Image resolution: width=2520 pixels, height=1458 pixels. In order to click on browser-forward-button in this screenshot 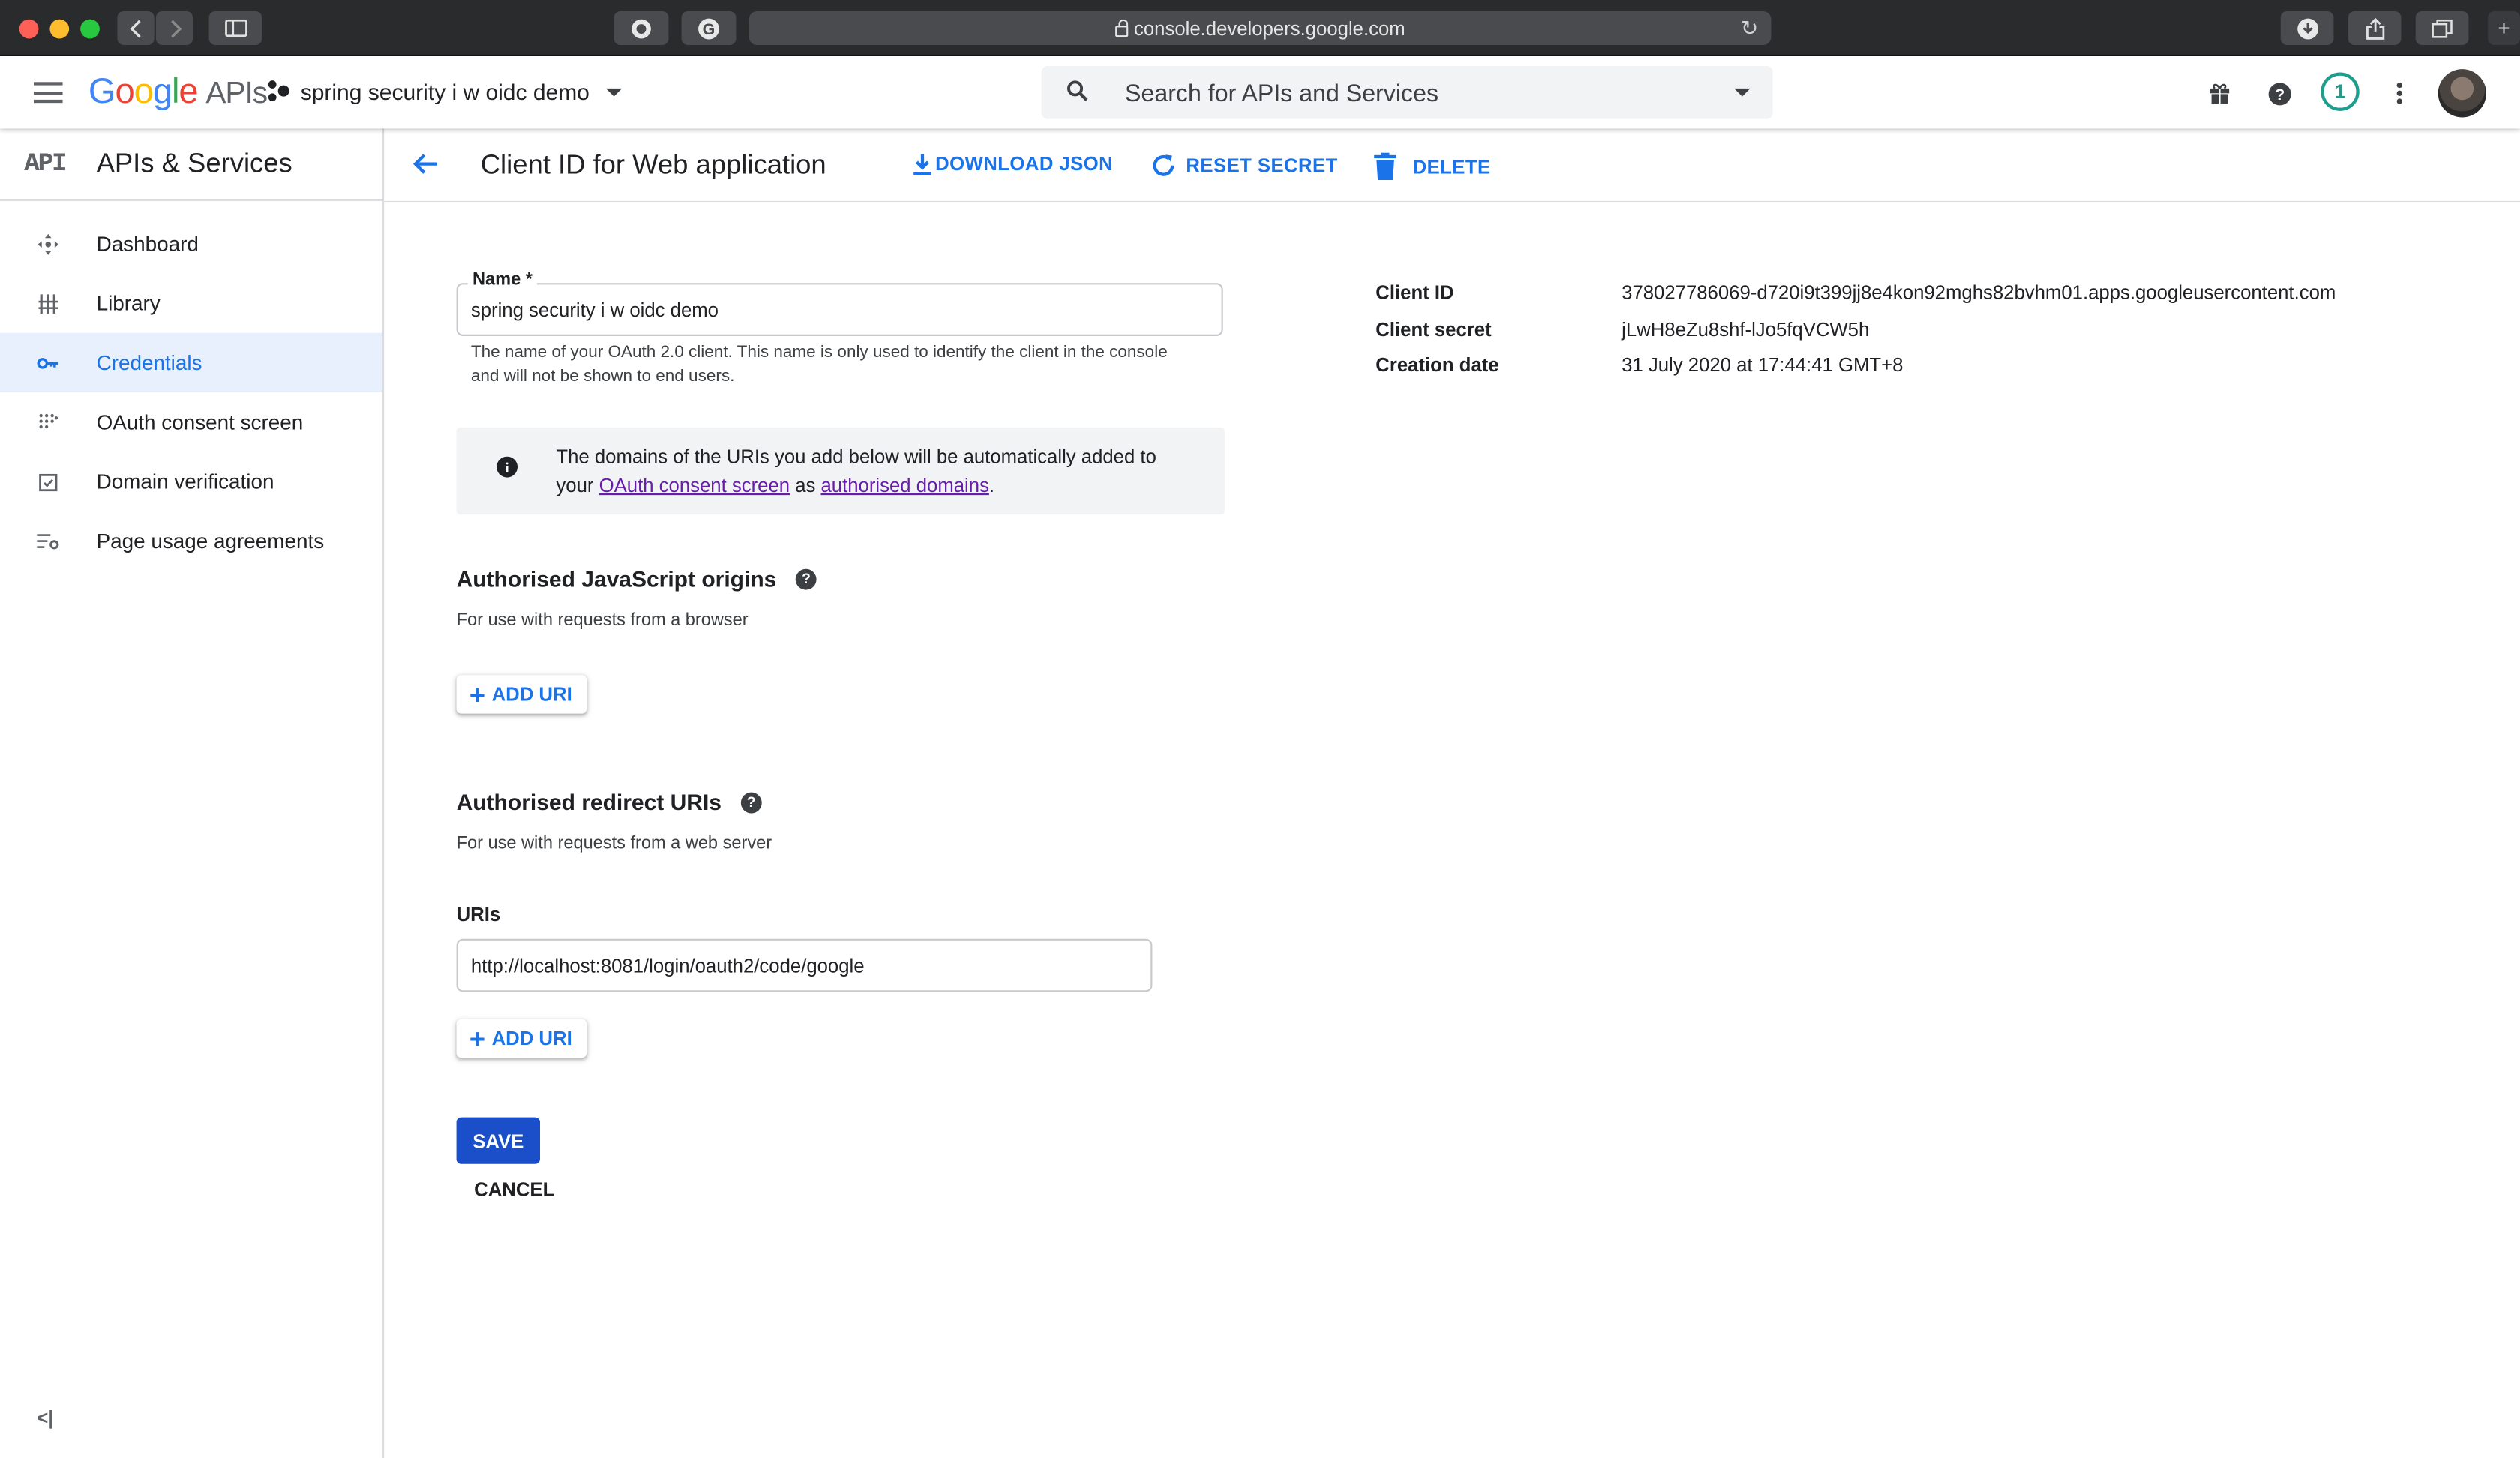, I will do `click(174, 28)`.